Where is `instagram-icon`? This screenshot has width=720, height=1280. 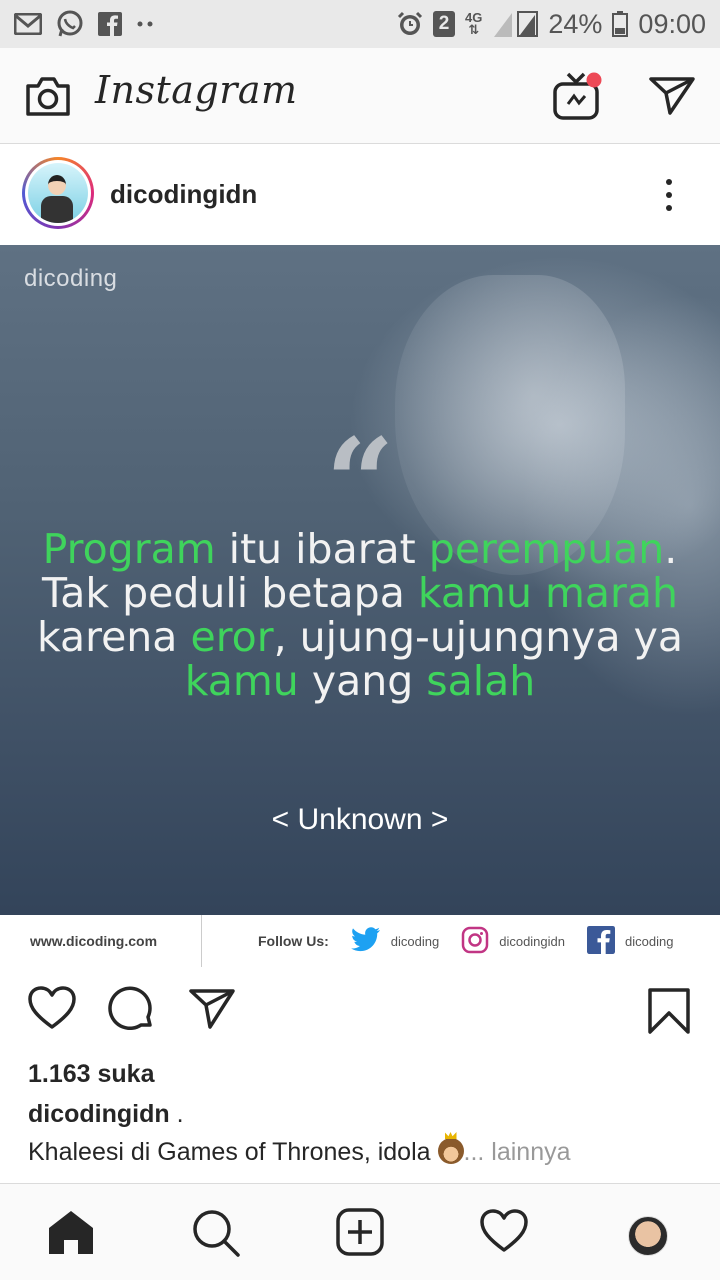
instagram-icon is located at coordinates (475, 941).